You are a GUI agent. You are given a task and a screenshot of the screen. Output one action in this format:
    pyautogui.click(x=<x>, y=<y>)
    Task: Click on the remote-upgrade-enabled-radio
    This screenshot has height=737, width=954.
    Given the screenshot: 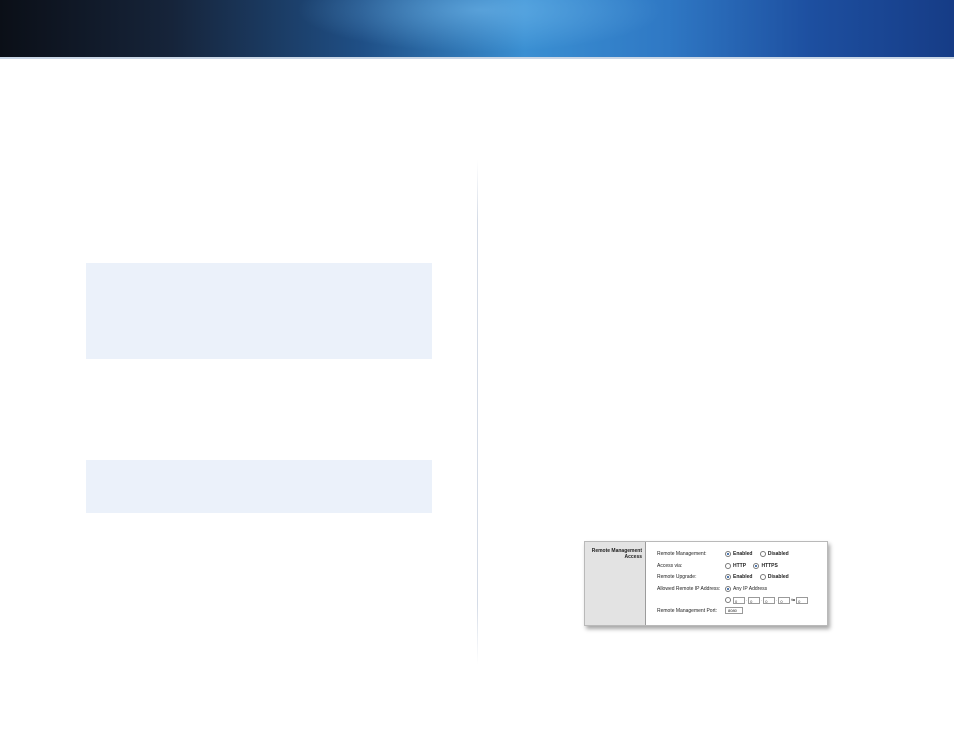 What is the action you would take?
    pyautogui.click(x=728, y=577)
    